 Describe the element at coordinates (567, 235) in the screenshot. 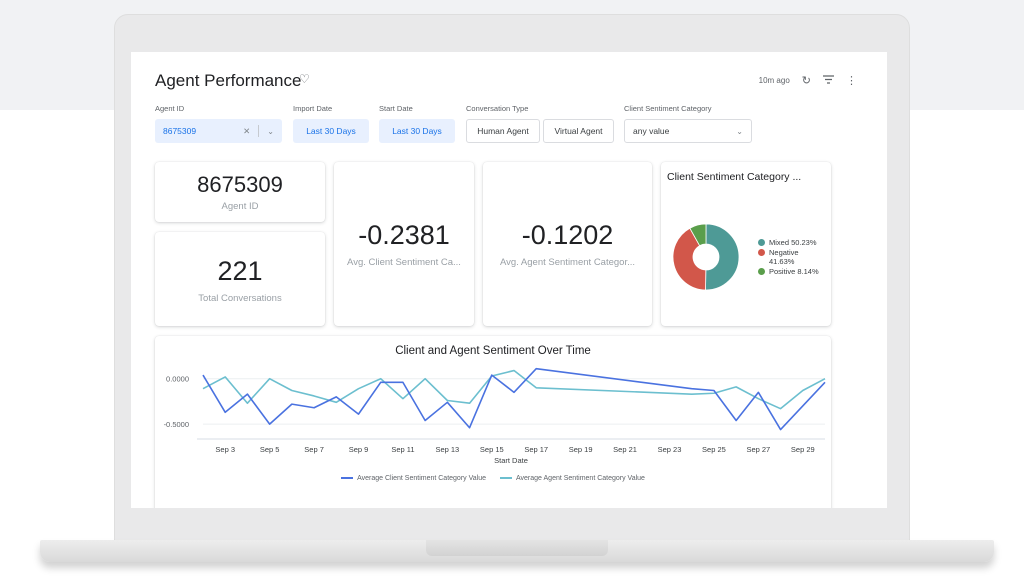

I see `kpi-value: -0.1202` at that location.